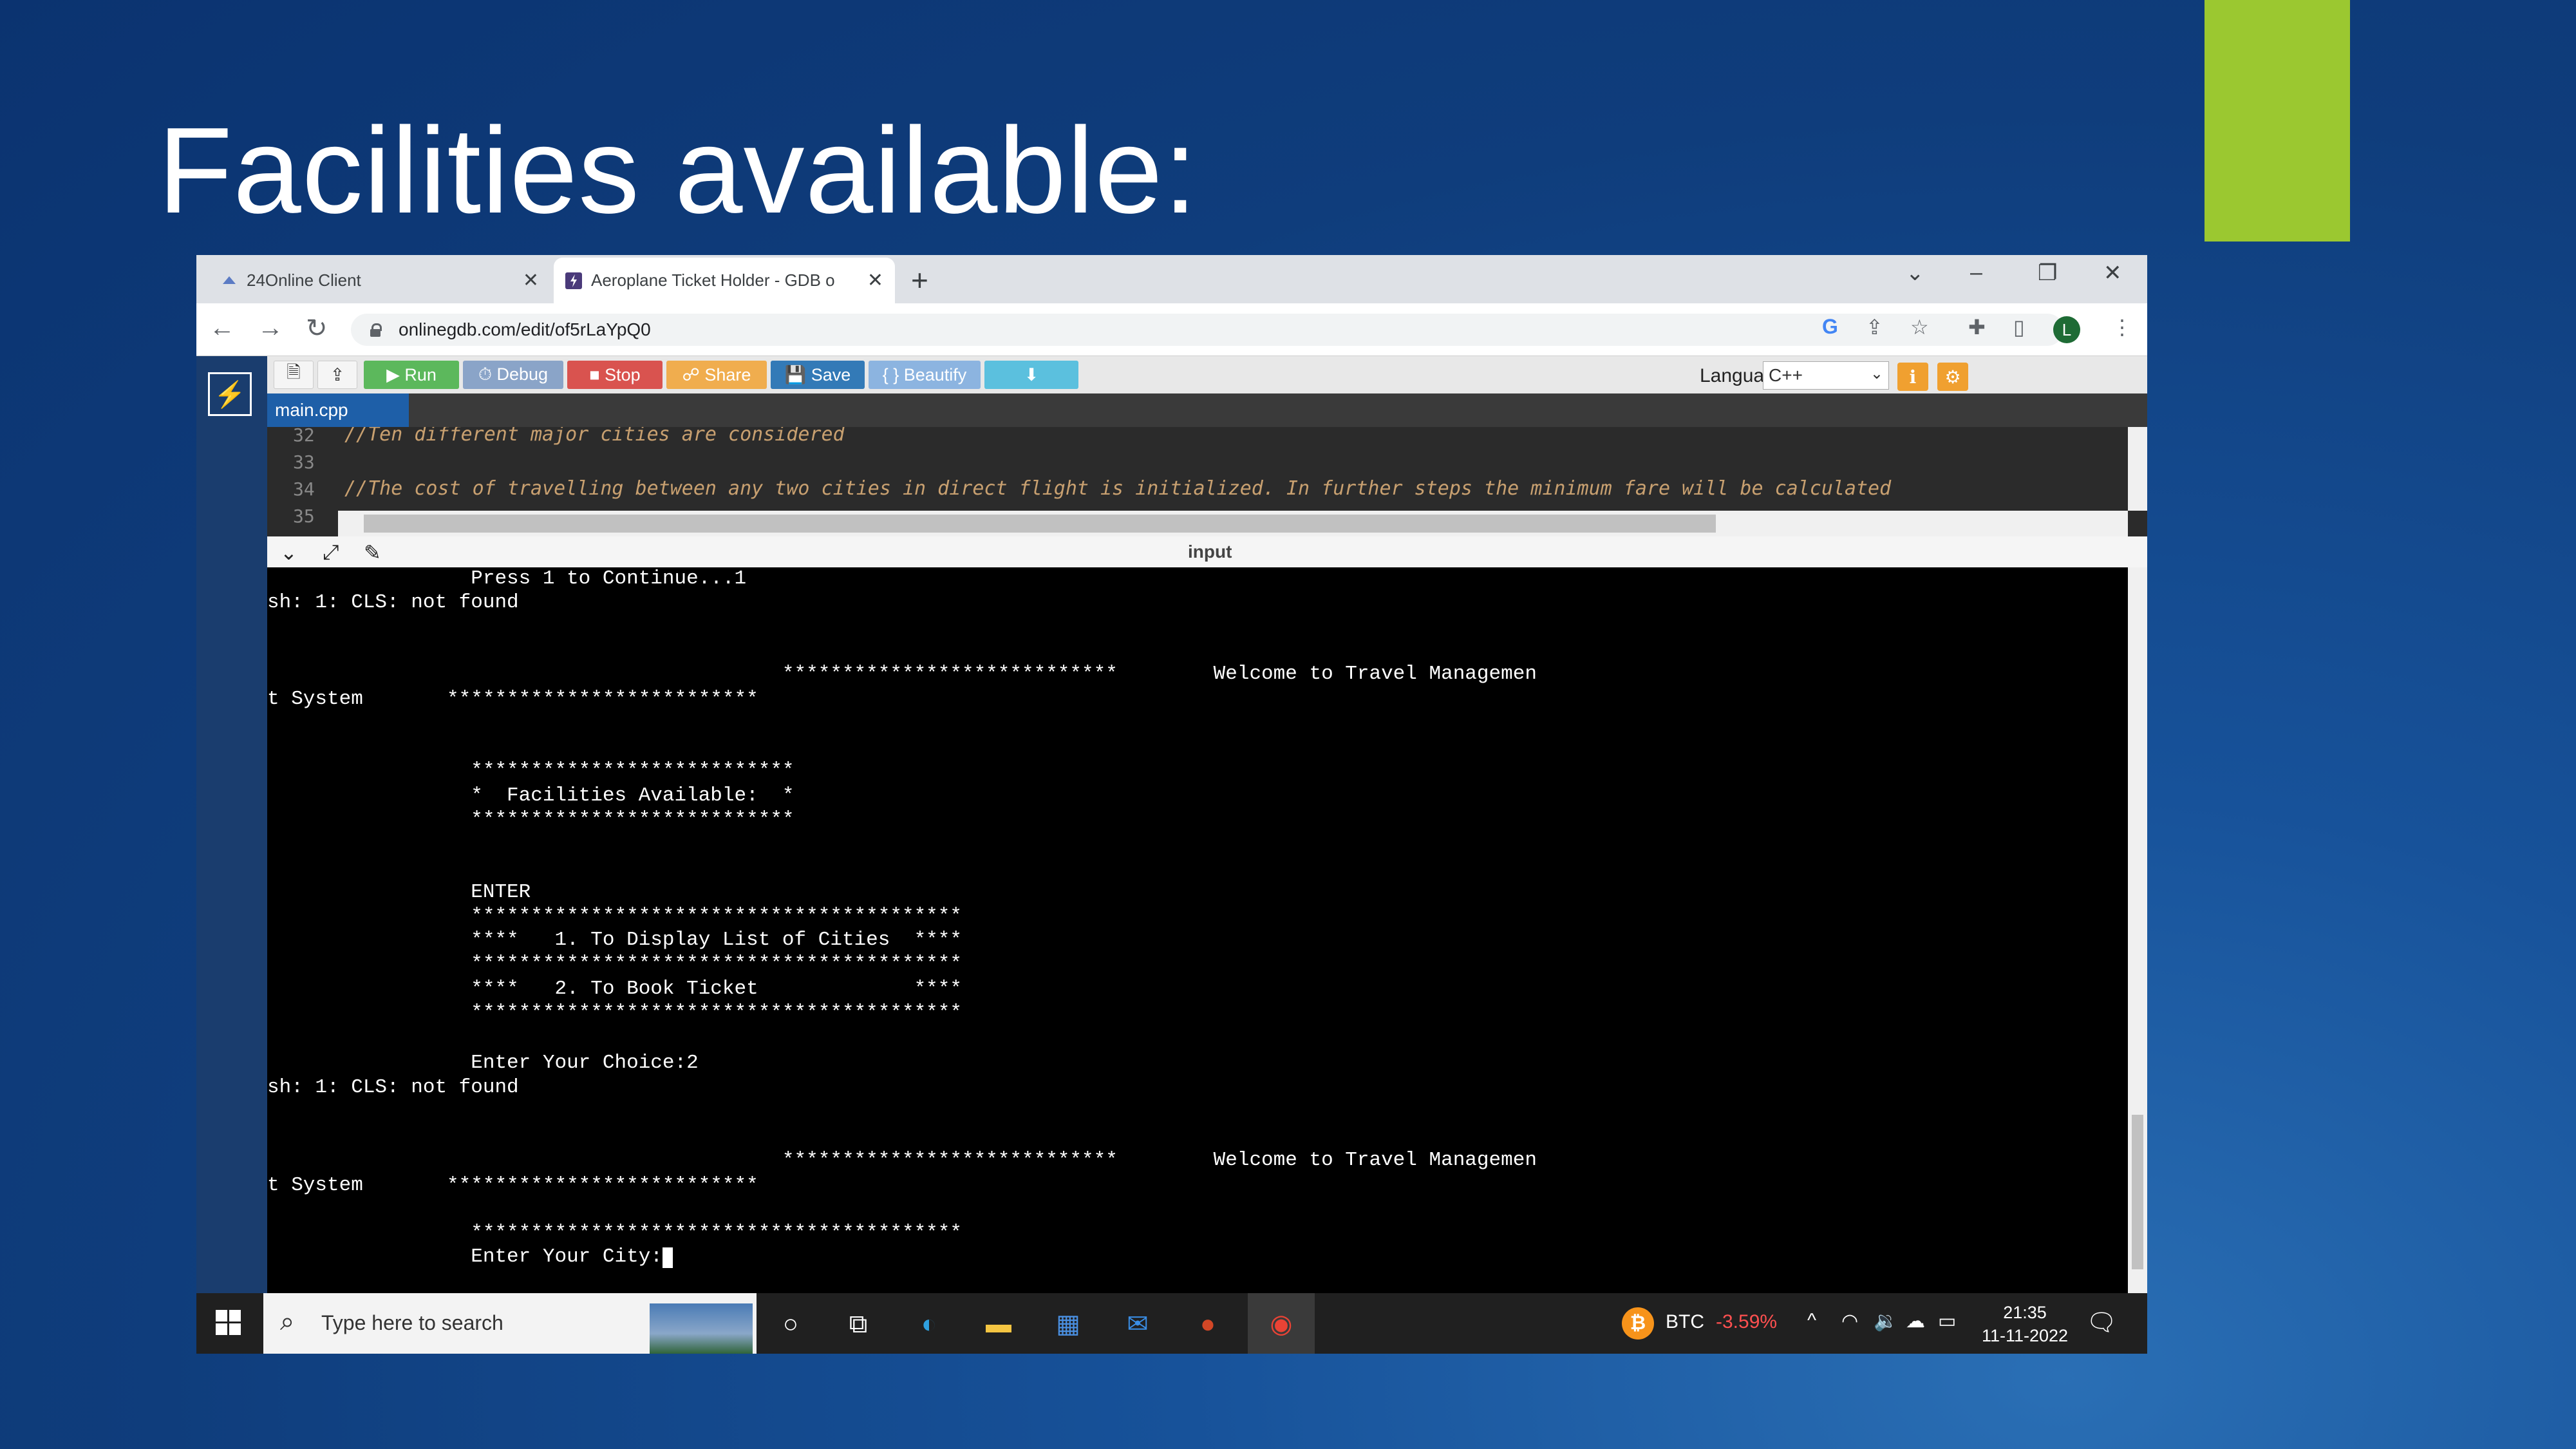 Image resolution: width=2576 pixels, height=1449 pixels. What do you see at coordinates (270, 328) in the screenshot?
I see `forward-icon: →` at bounding box center [270, 328].